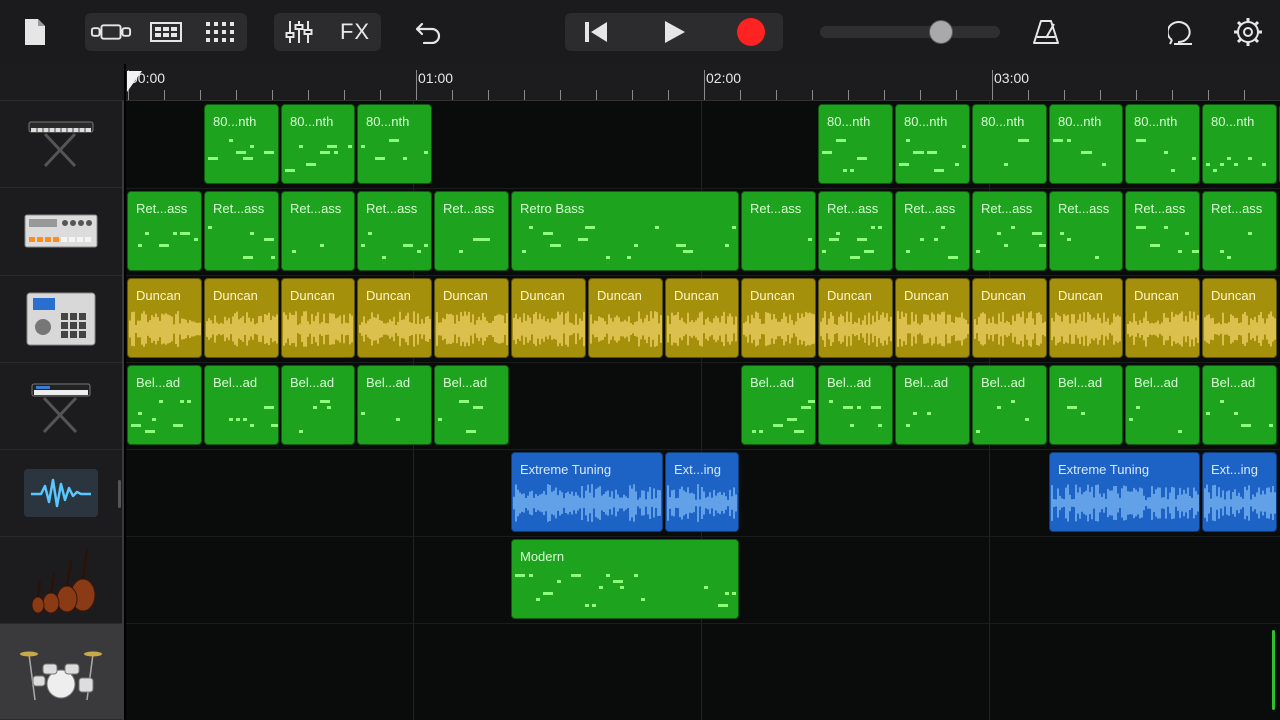 The image size is (1280, 720). I want to click on region-green-5-0: Modern, so click(625, 579).